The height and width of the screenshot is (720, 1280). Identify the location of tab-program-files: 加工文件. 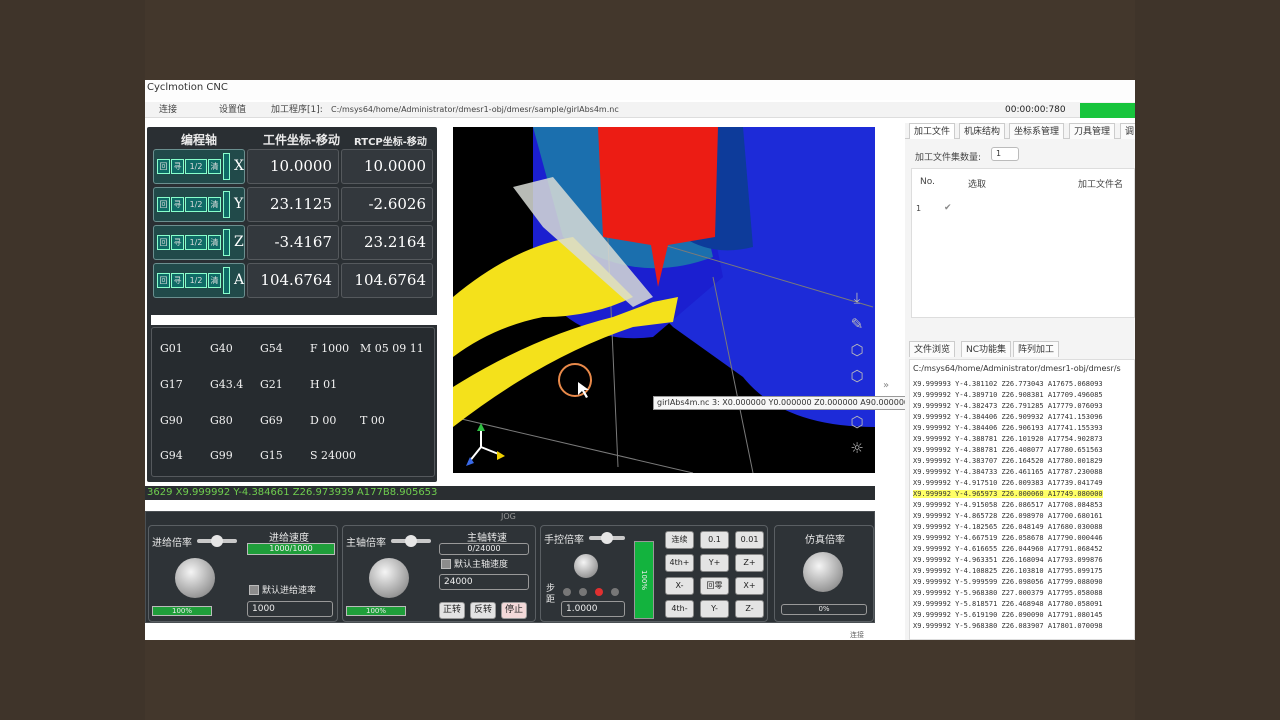
(932, 131).